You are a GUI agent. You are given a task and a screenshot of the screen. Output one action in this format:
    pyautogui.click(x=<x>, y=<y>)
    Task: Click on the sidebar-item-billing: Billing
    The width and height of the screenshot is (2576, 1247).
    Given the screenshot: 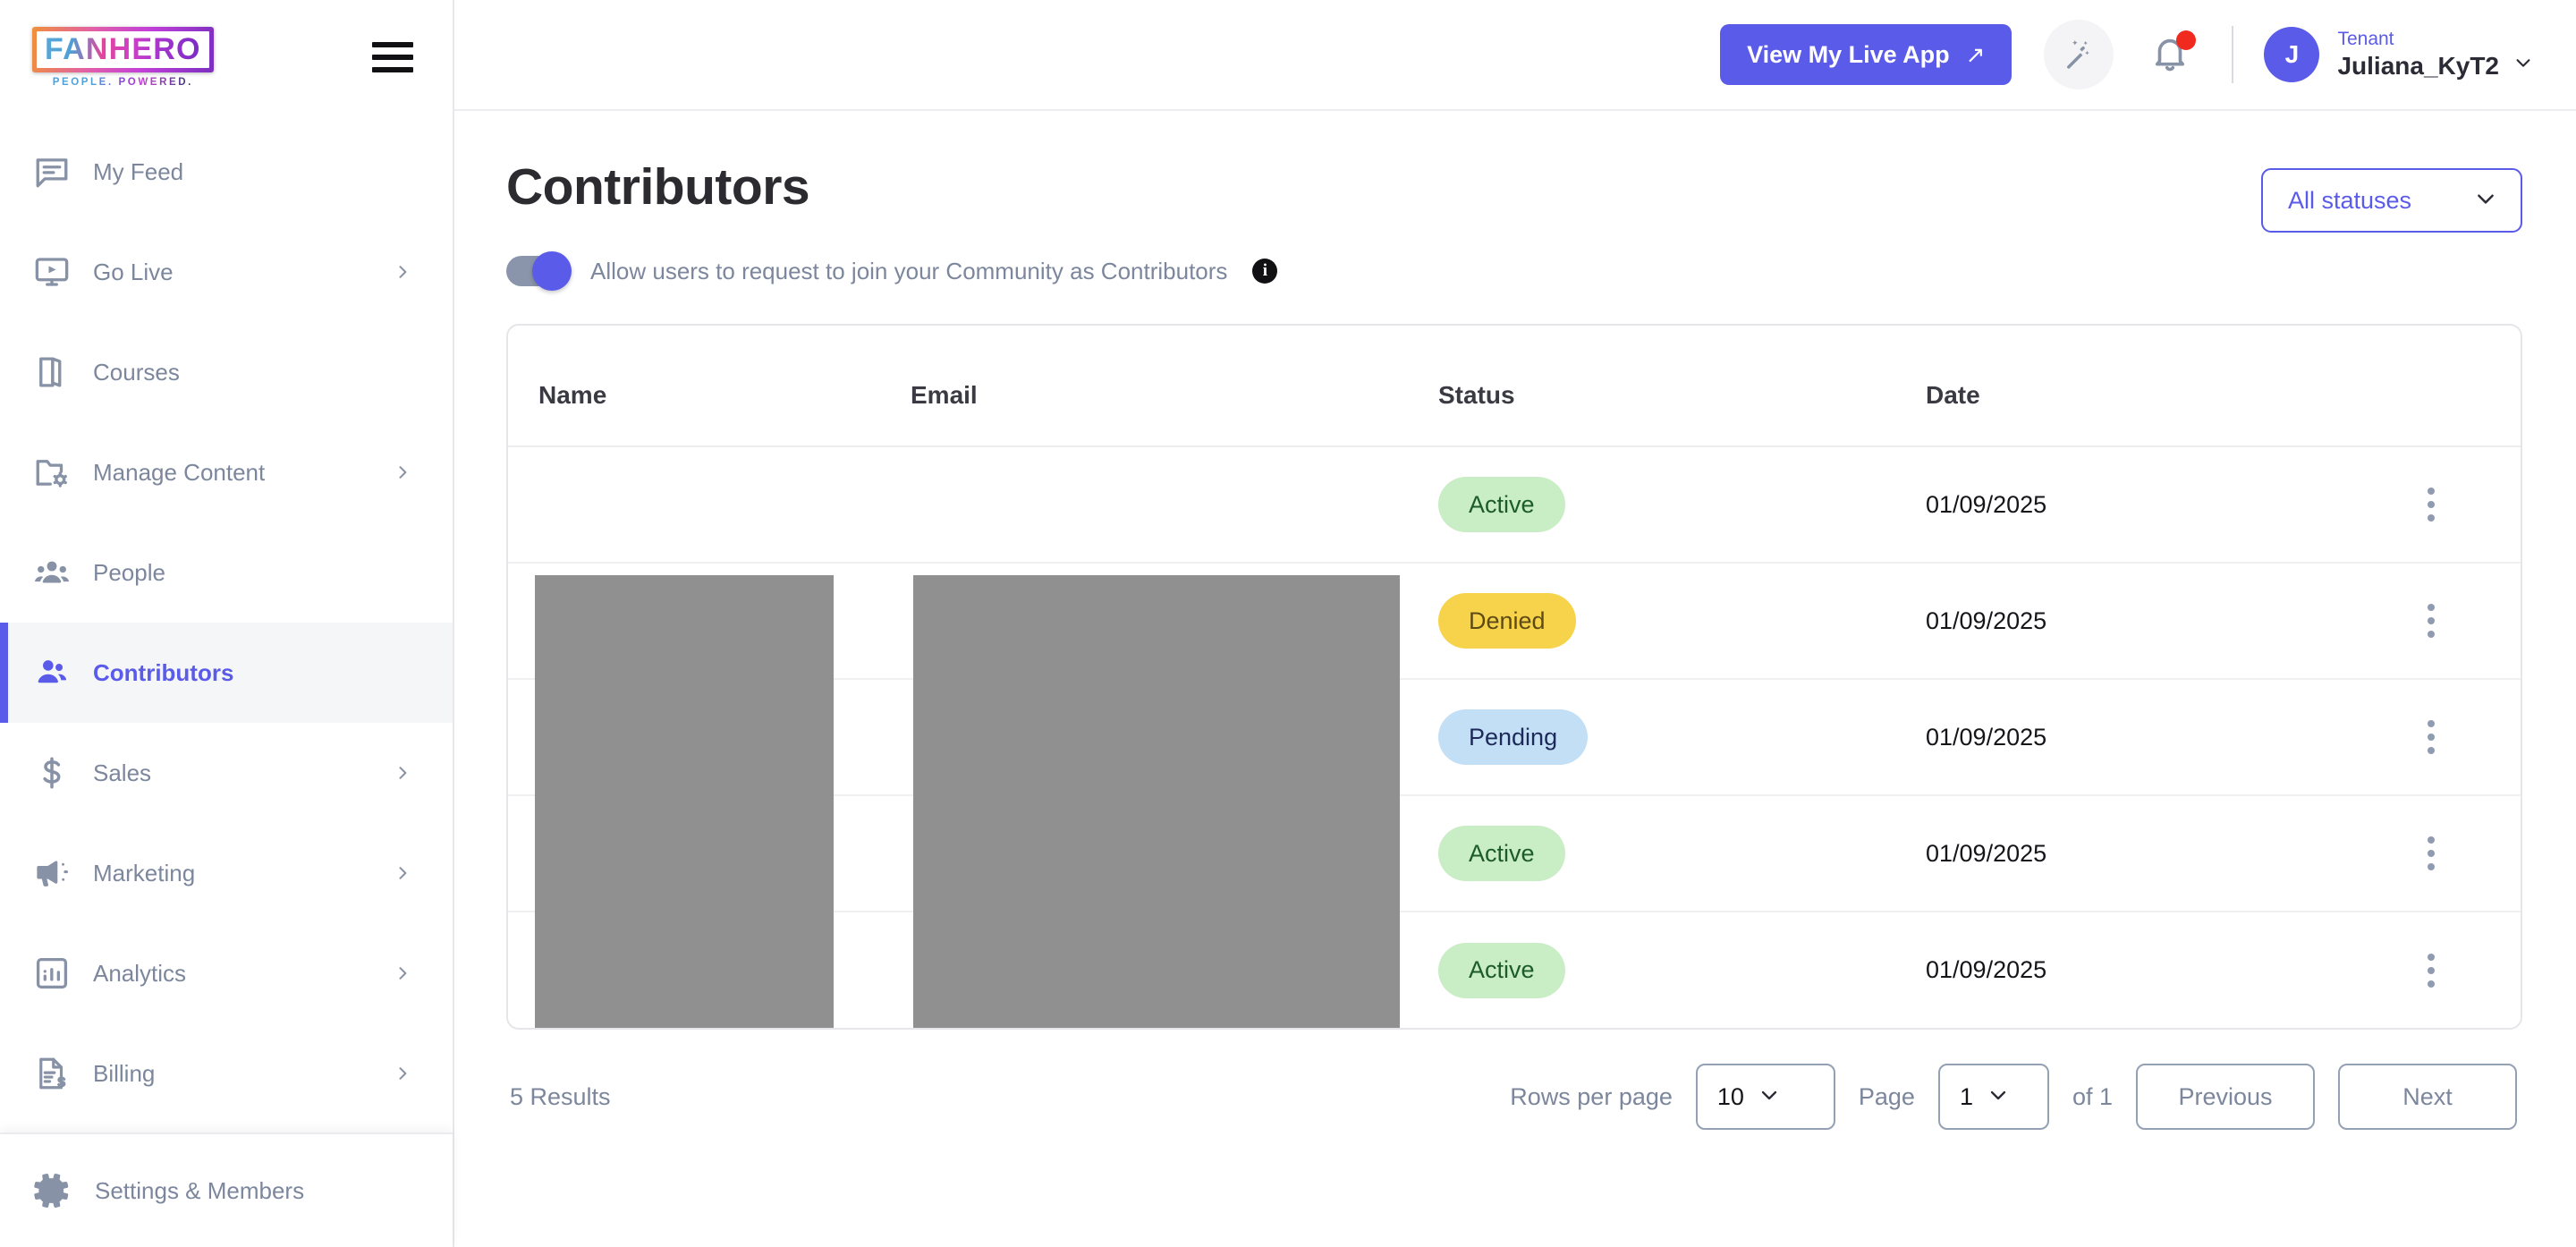 What is the action you would take?
    pyautogui.click(x=226, y=1073)
    